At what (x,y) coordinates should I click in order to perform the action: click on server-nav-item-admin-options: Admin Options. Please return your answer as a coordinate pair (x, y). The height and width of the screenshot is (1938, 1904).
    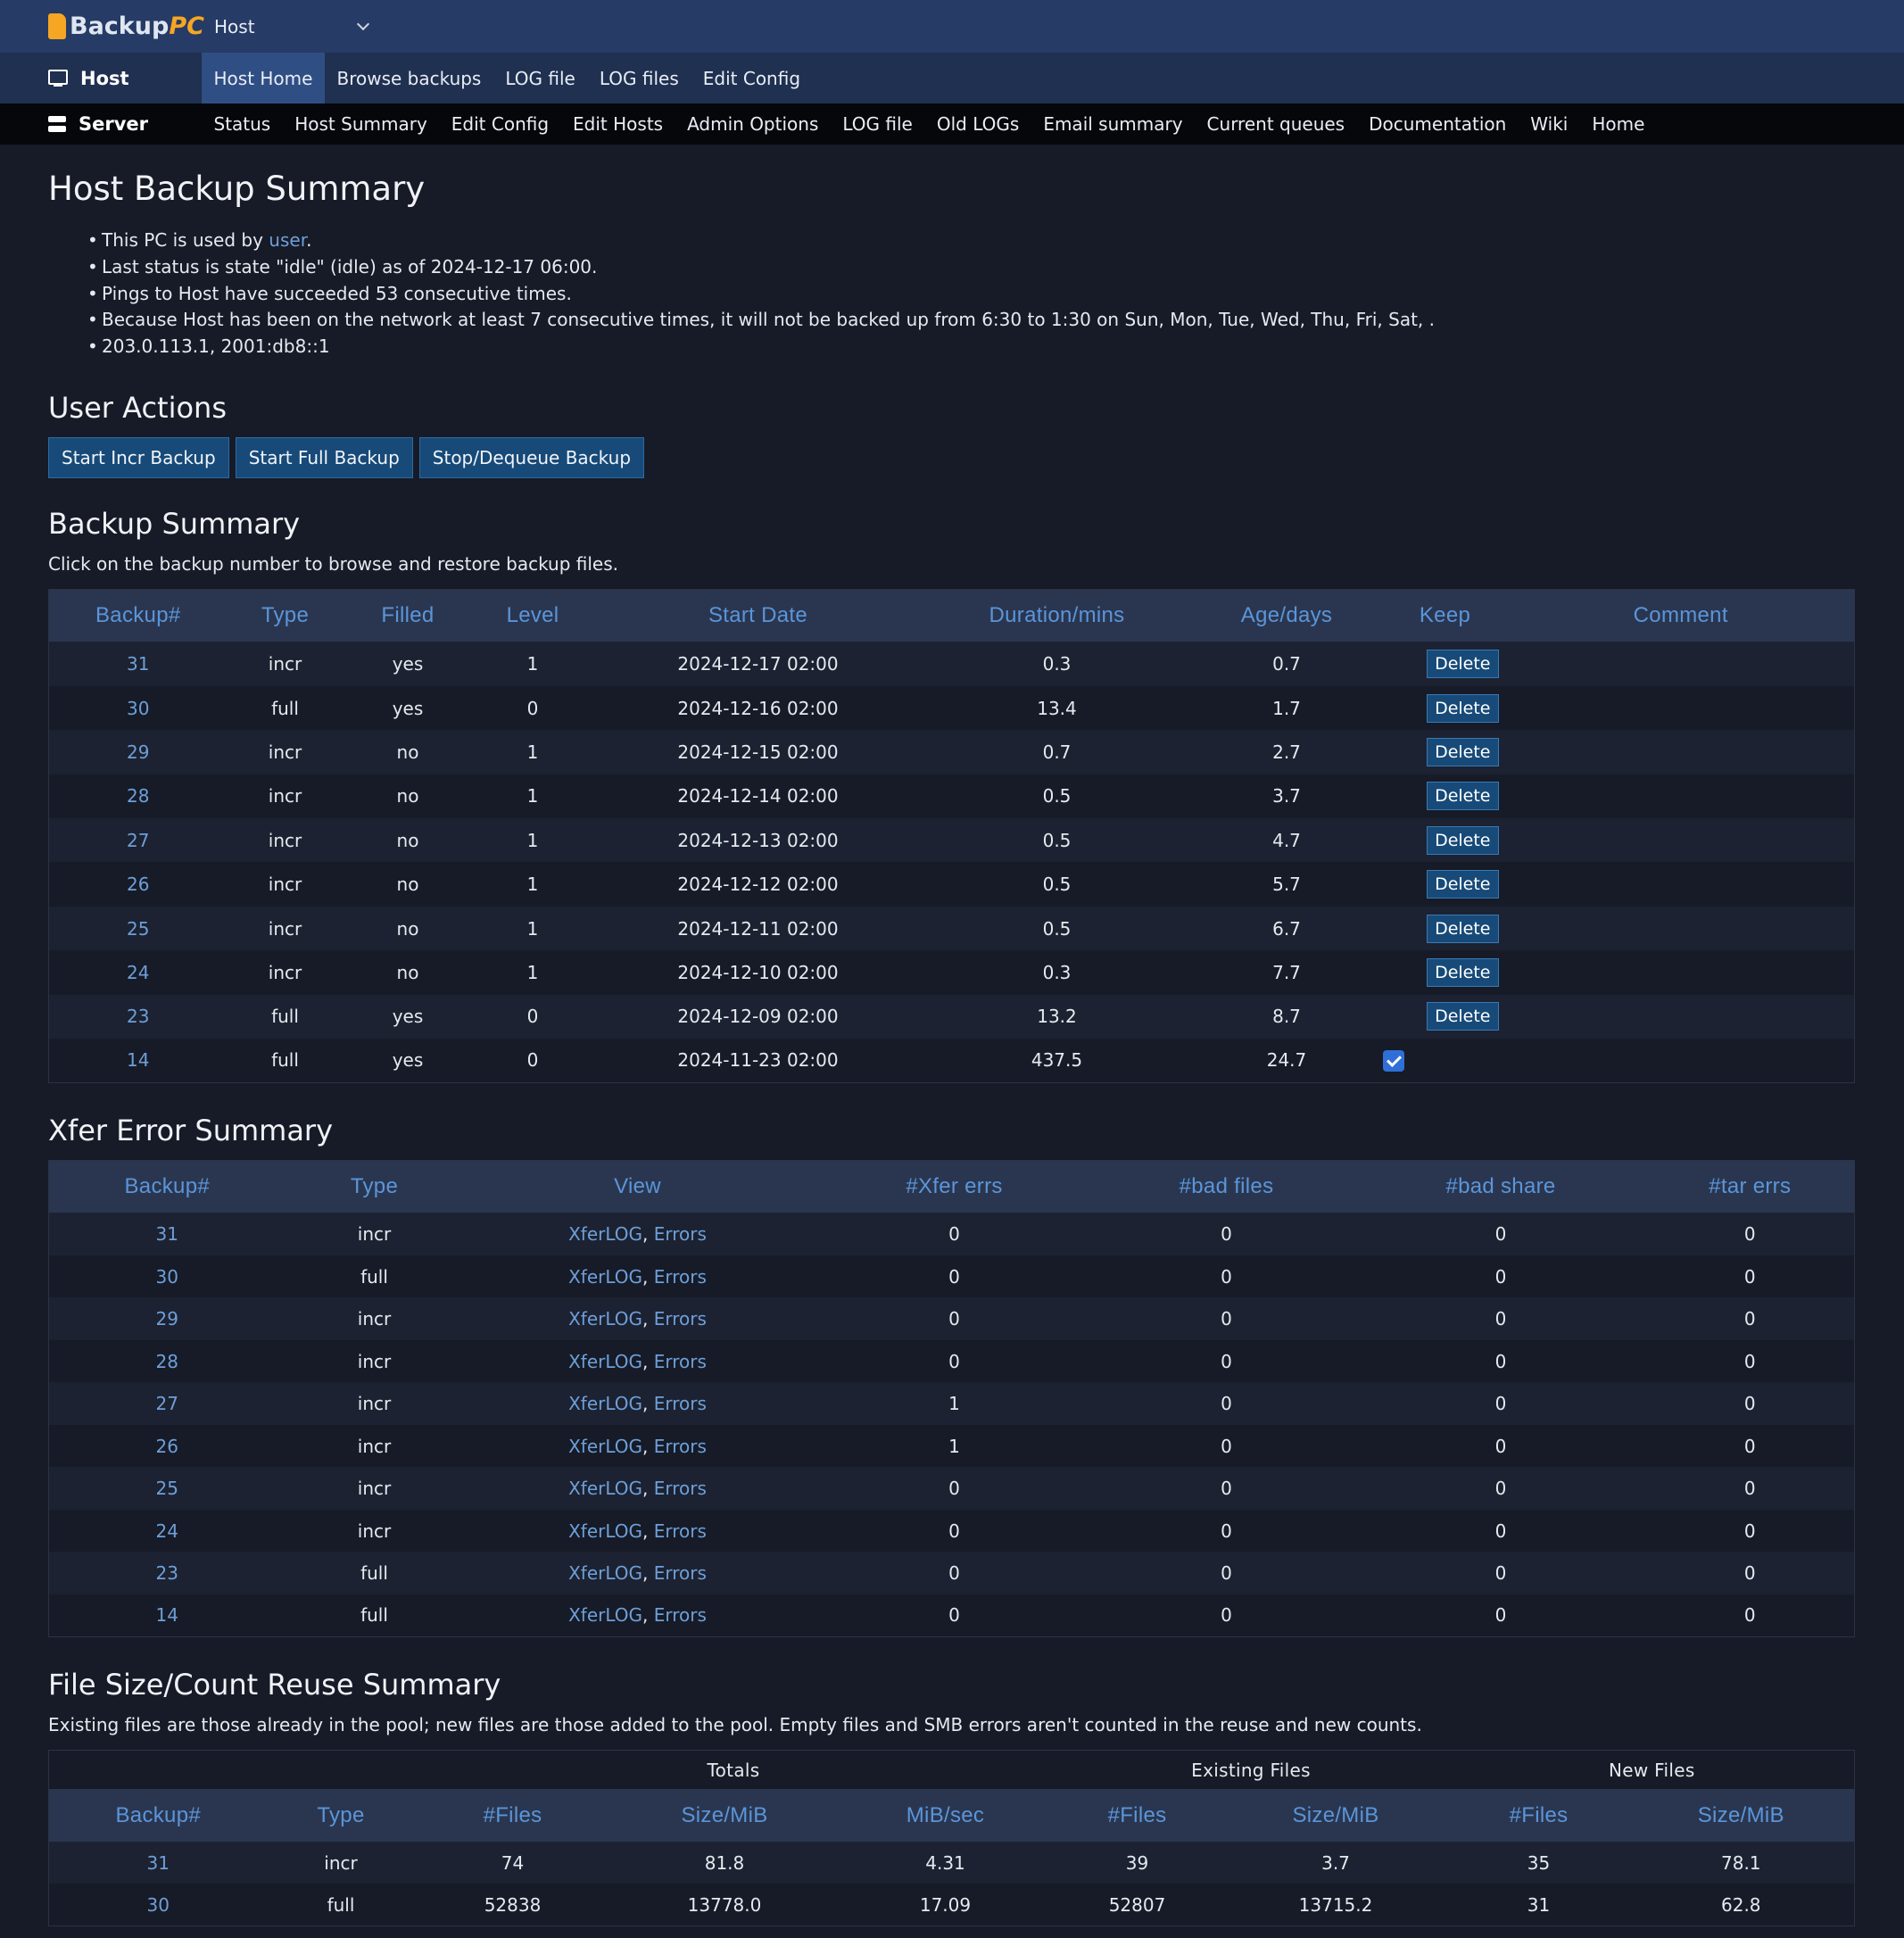
    Looking at the image, I should click on (753, 125).